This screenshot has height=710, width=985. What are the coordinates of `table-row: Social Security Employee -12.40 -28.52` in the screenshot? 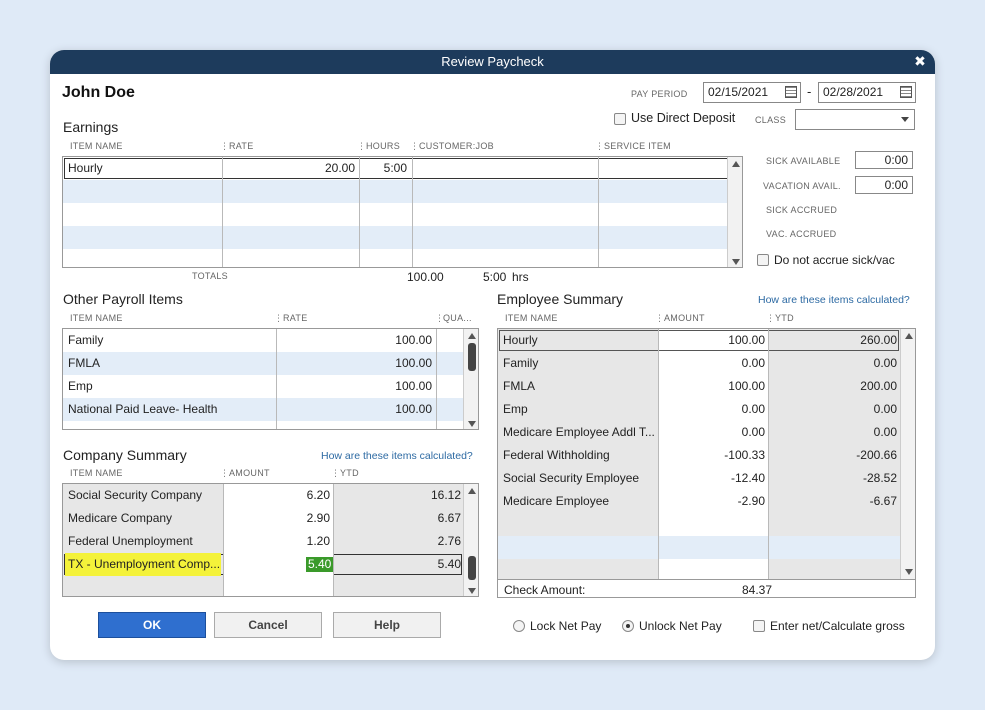 It's located at (706, 478).